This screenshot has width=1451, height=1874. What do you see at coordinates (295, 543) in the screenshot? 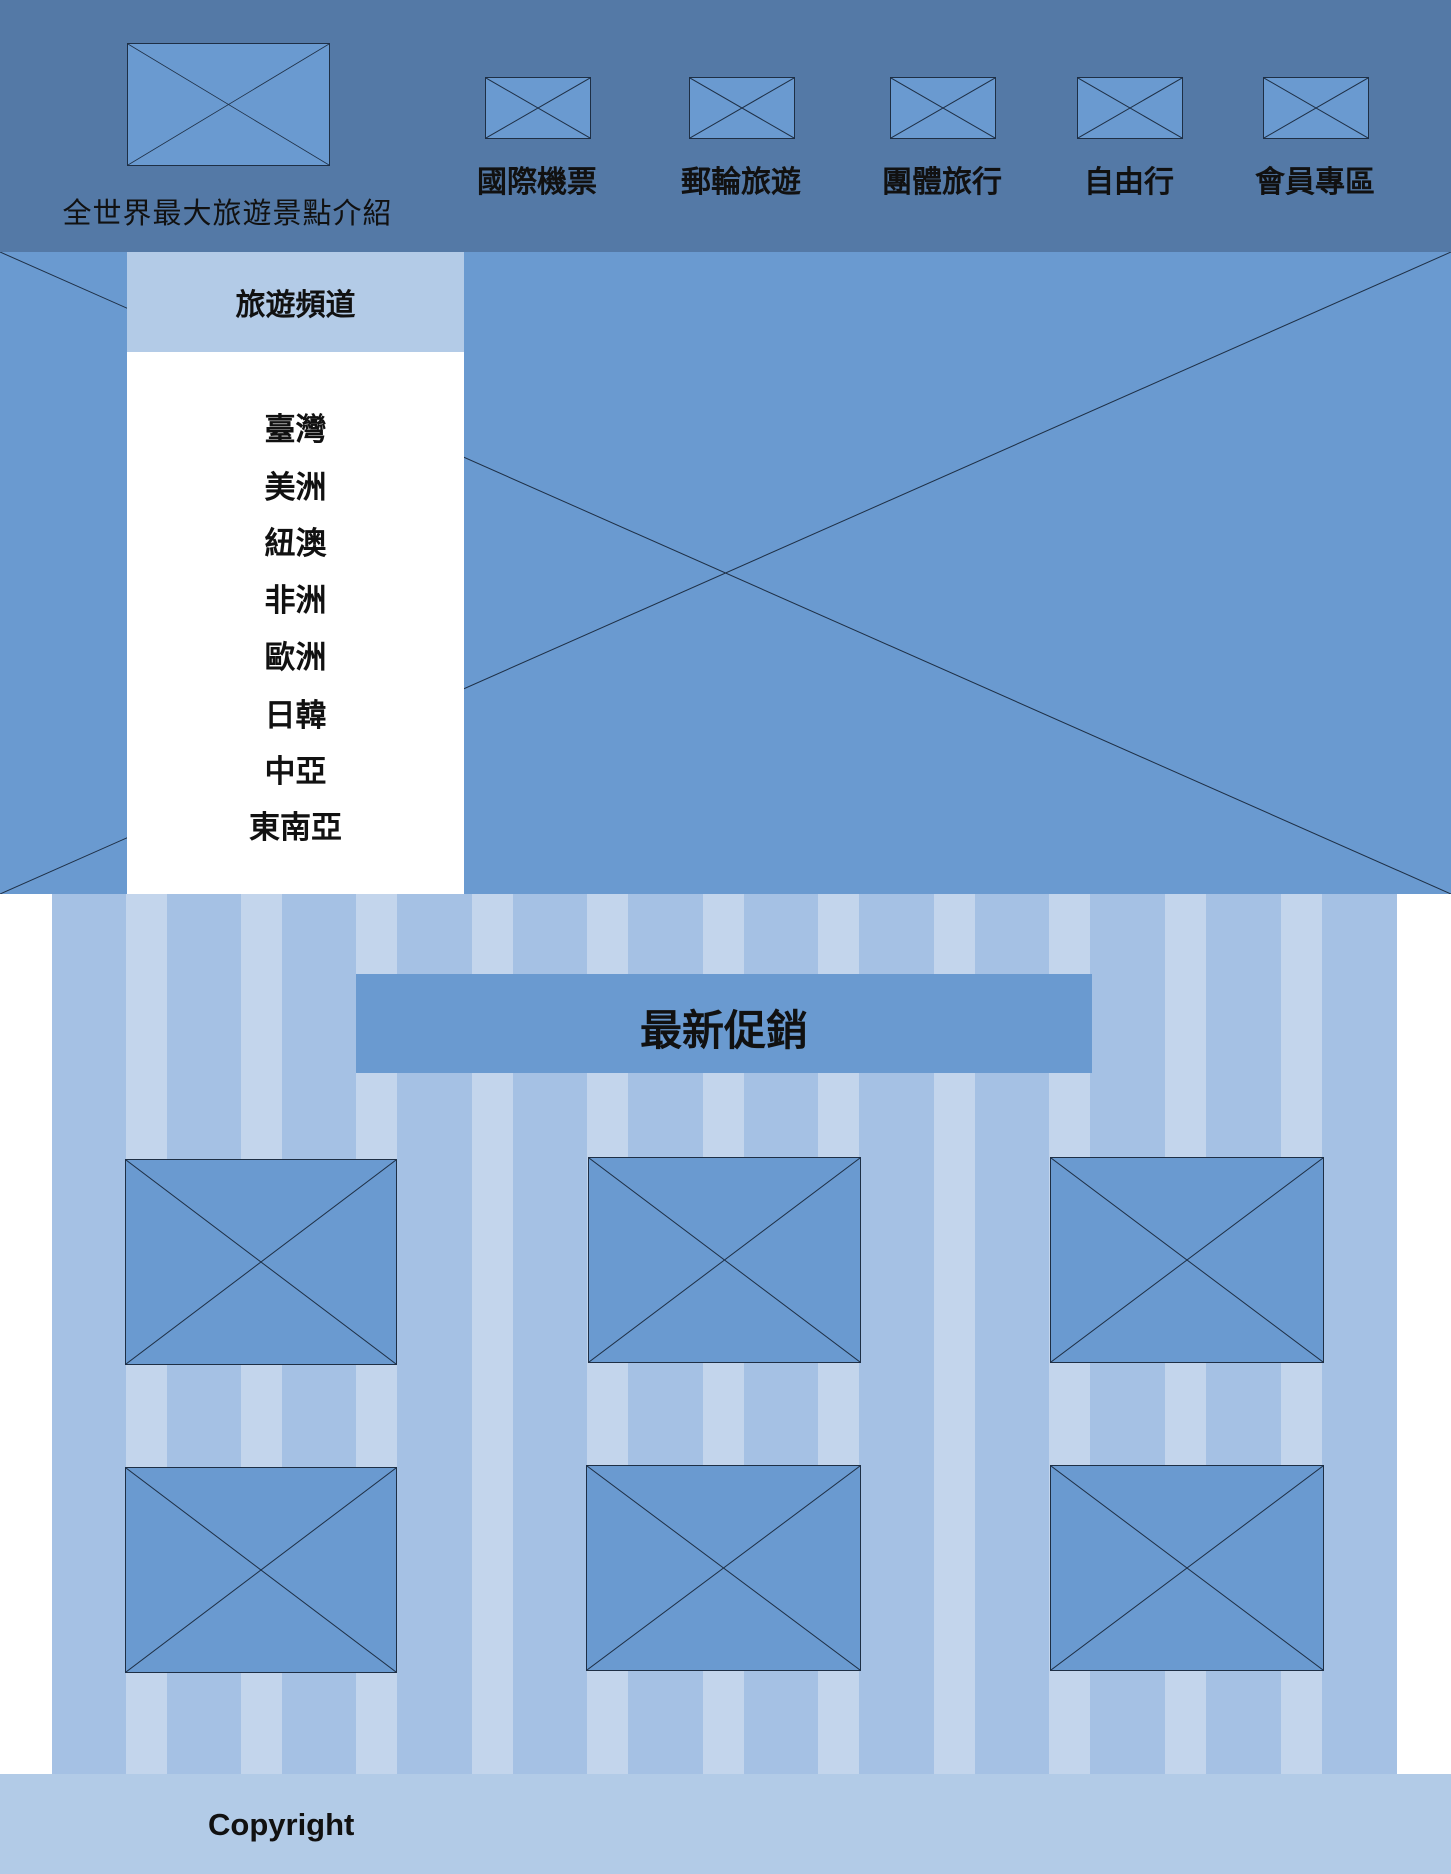
I see `region-oceania: 紐澳` at bounding box center [295, 543].